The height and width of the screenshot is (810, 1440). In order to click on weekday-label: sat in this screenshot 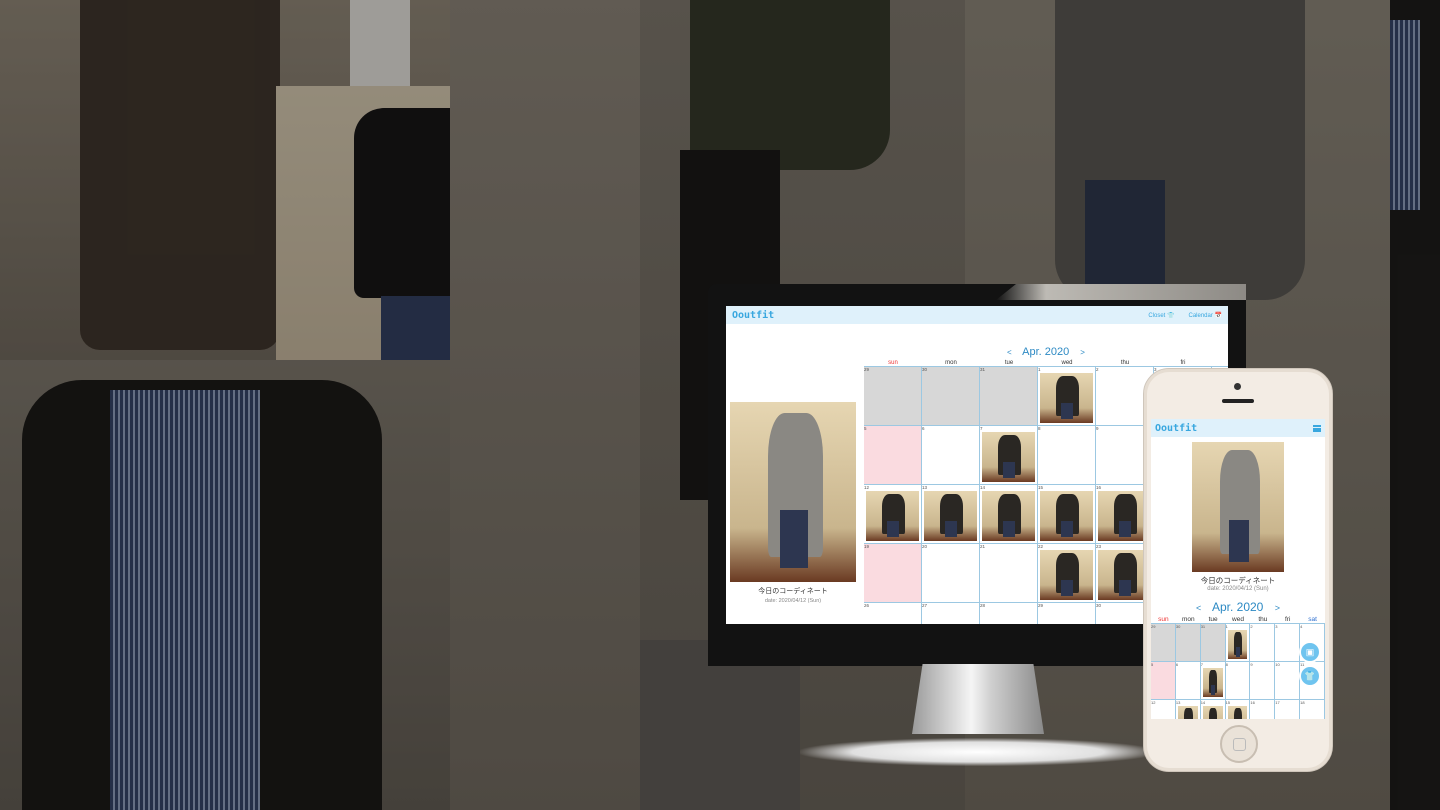, I will do `click(1312, 619)`.